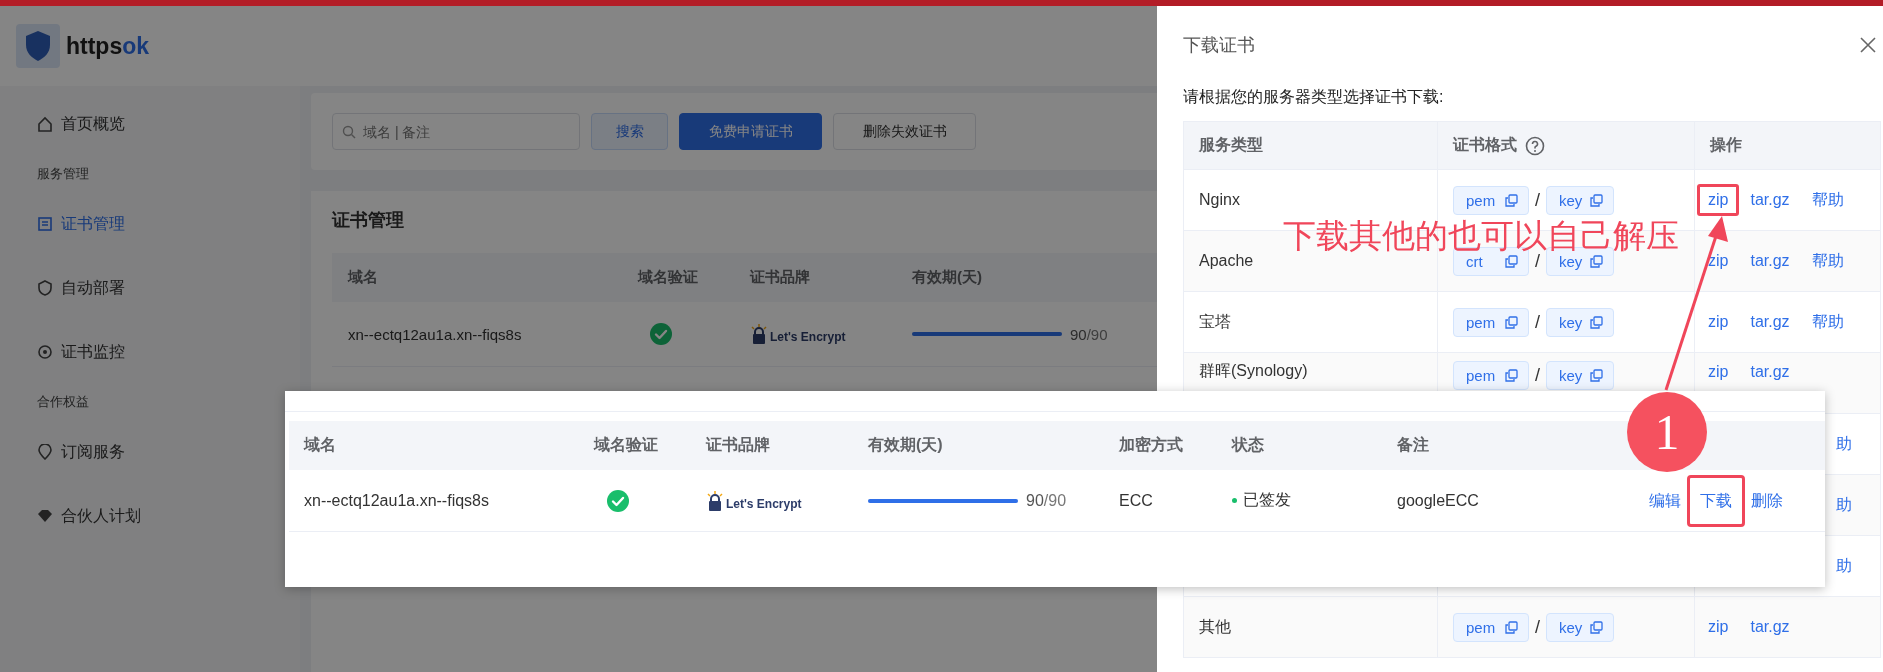 The height and width of the screenshot is (672, 1883). Describe the element at coordinates (81, 352) in the screenshot. I see `sidebar-item: 证书监控` at that location.